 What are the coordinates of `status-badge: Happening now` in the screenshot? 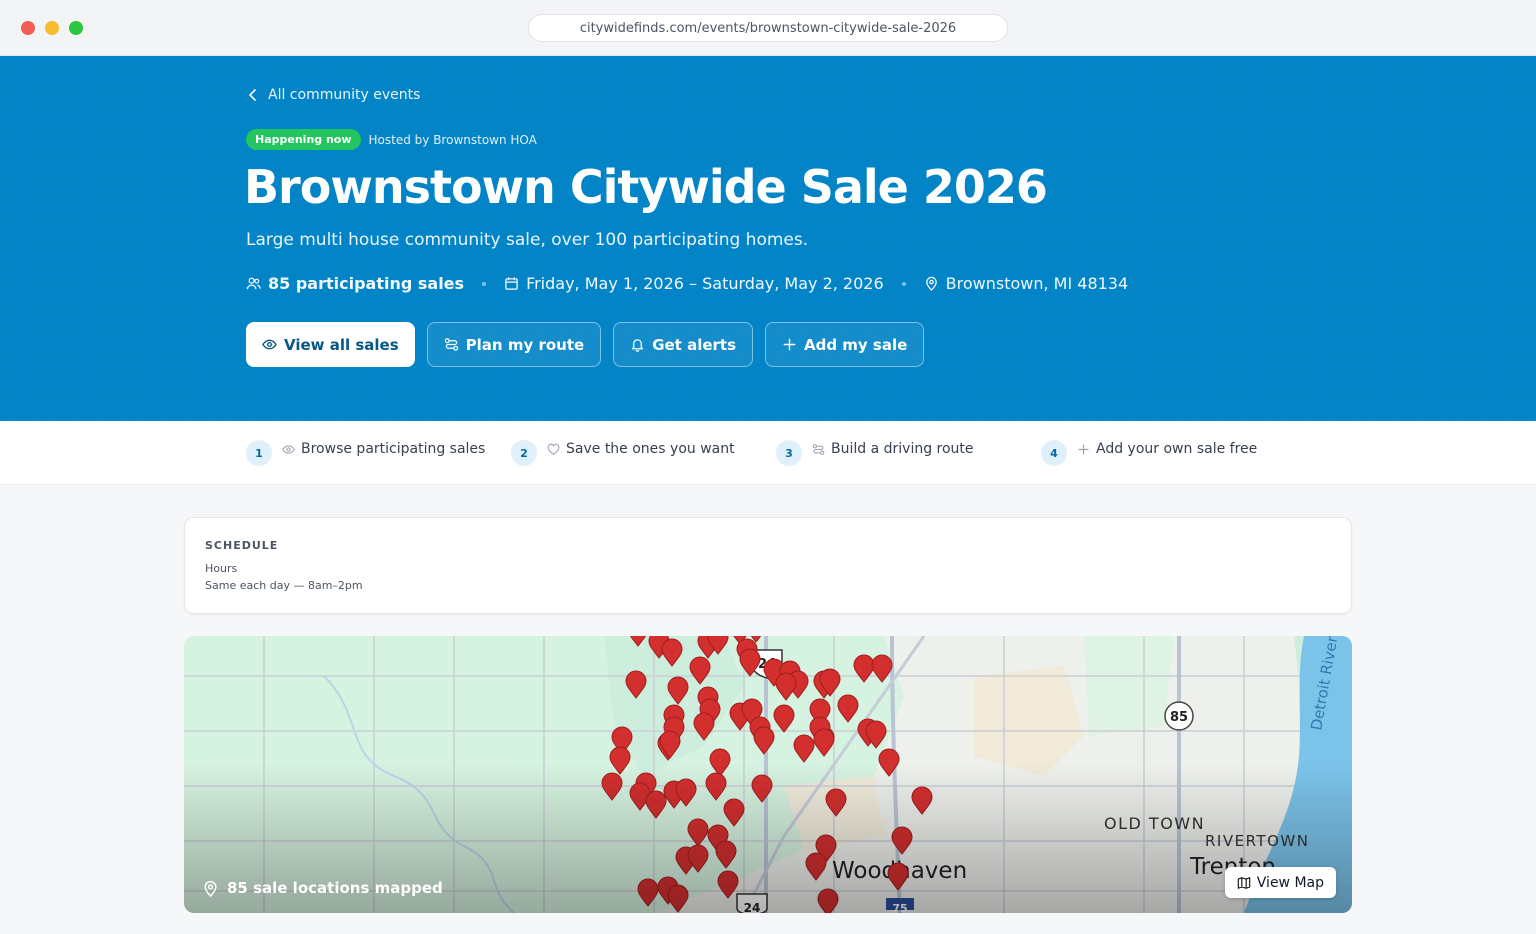 It's located at (303, 139).